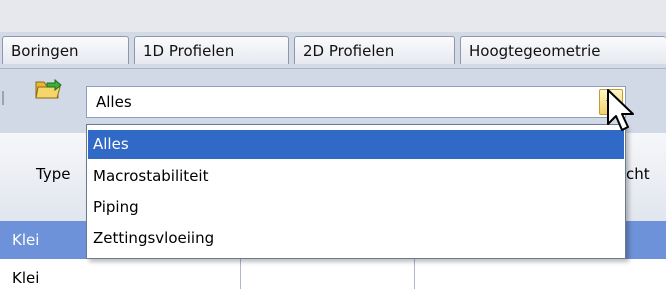 This screenshot has height=289, width=666. Describe the element at coordinates (638, 174) in the screenshot. I see `column-header-partial: cht` at that location.